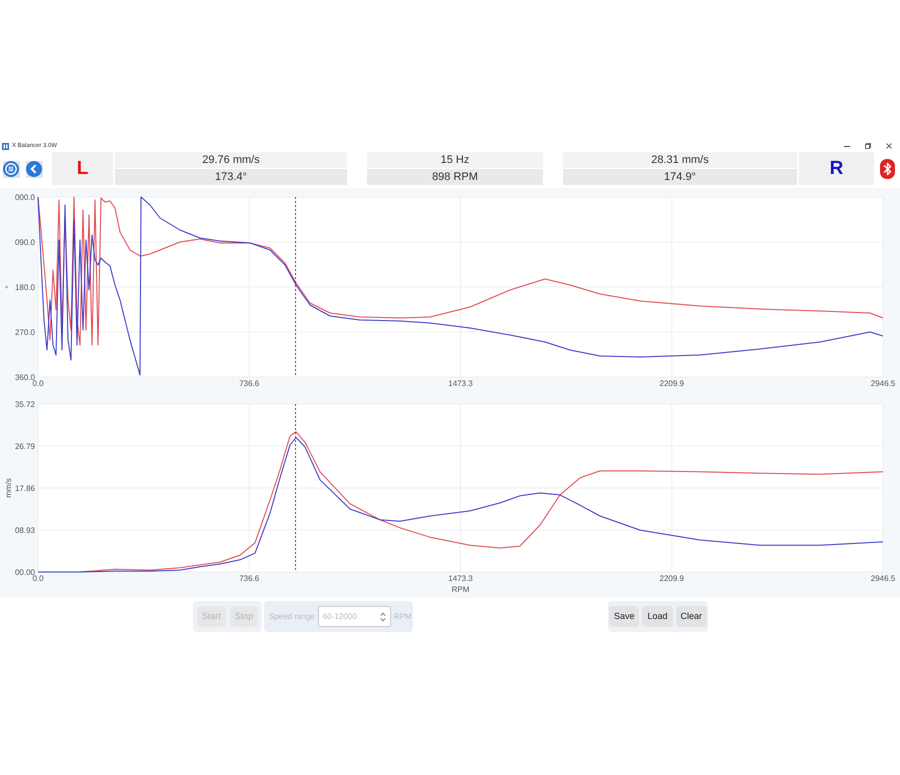 The width and height of the screenshot is (900, 775). I want to click on y-axis-title: °, so click(8, 287).